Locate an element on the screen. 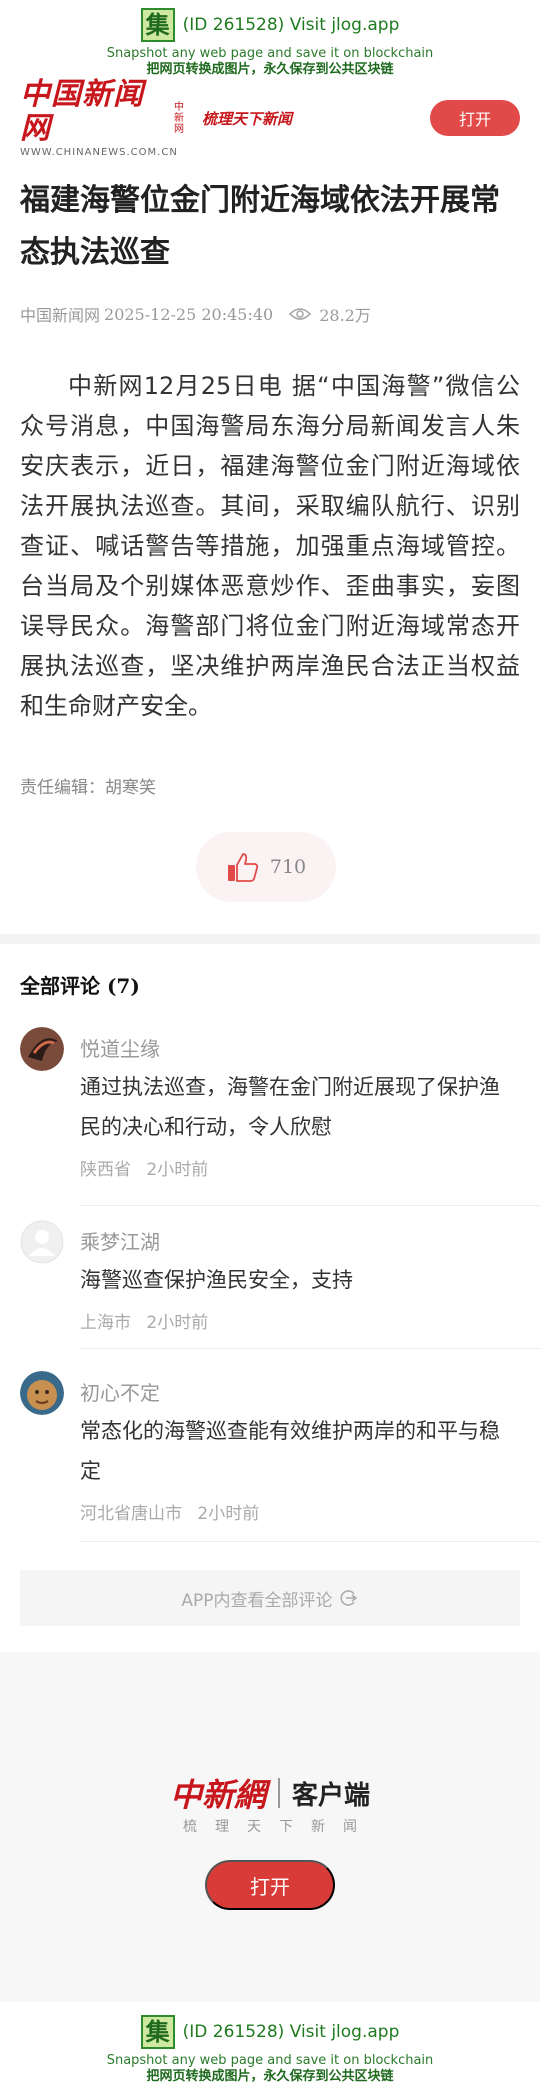 The width and height of the screenshot is (540, 2087). thumbs-up-icon is located at coordinates (243, 867).